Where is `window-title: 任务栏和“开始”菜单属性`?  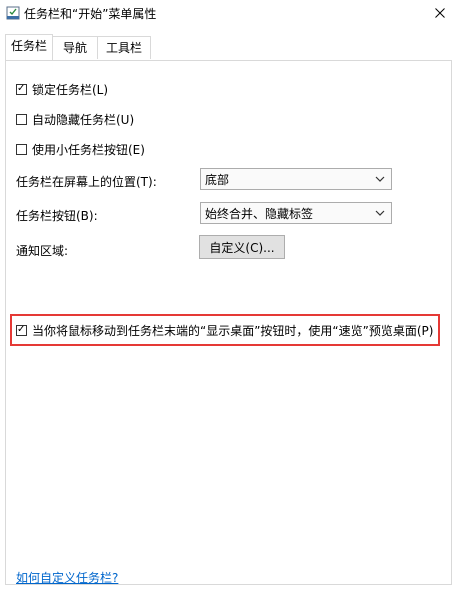
window-title: 任务栏和“开始”菜单属性 is located at coordinates (90, 14).